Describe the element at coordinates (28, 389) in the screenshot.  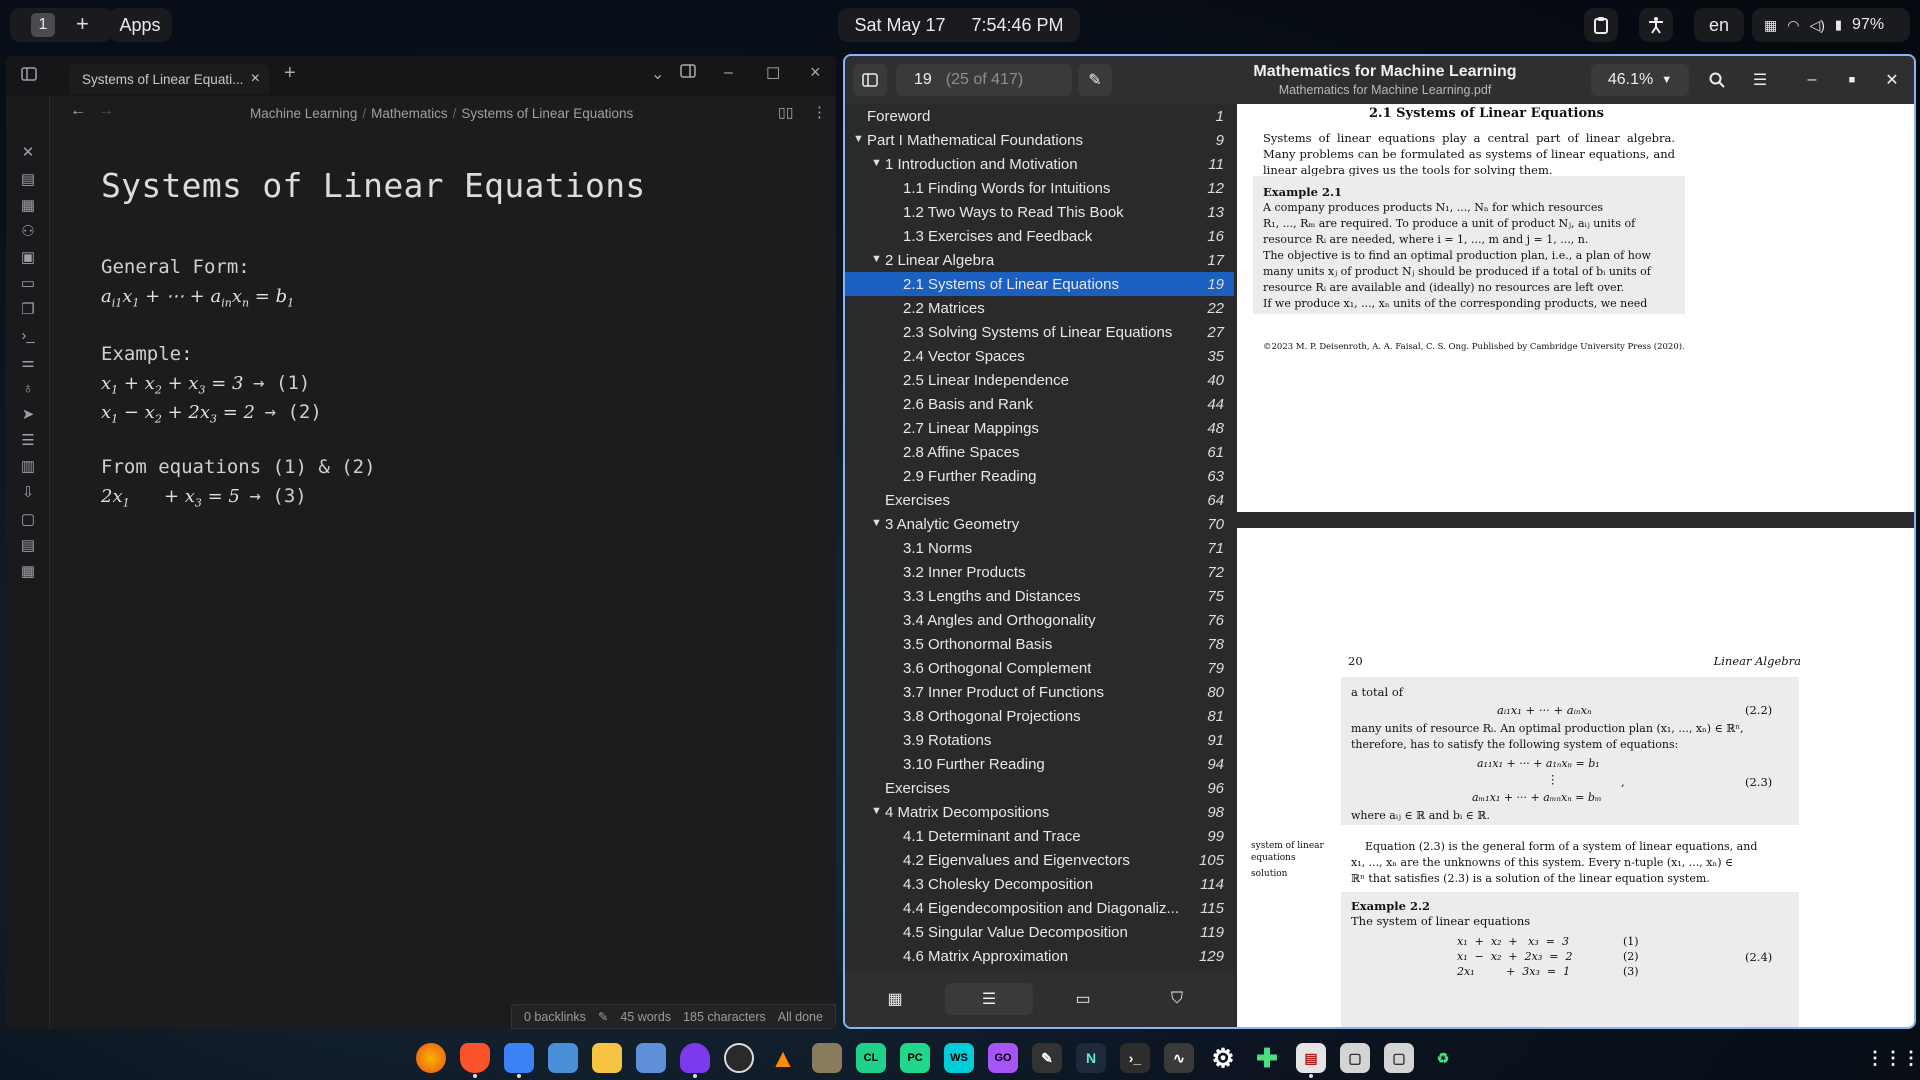
I see `microphone-icon: ♁` at that location.